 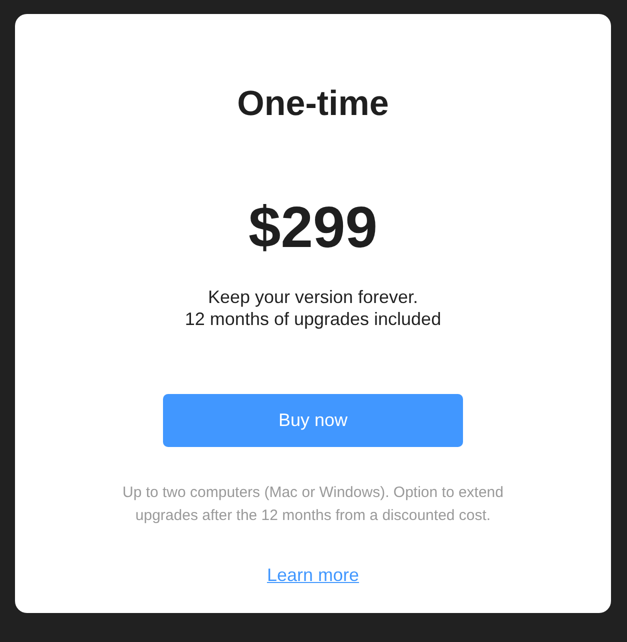 What do you see at coordinates (313, 420) in the screenshot?
I see `buy-now-button: Buy now` at bounding box center [313, 420].